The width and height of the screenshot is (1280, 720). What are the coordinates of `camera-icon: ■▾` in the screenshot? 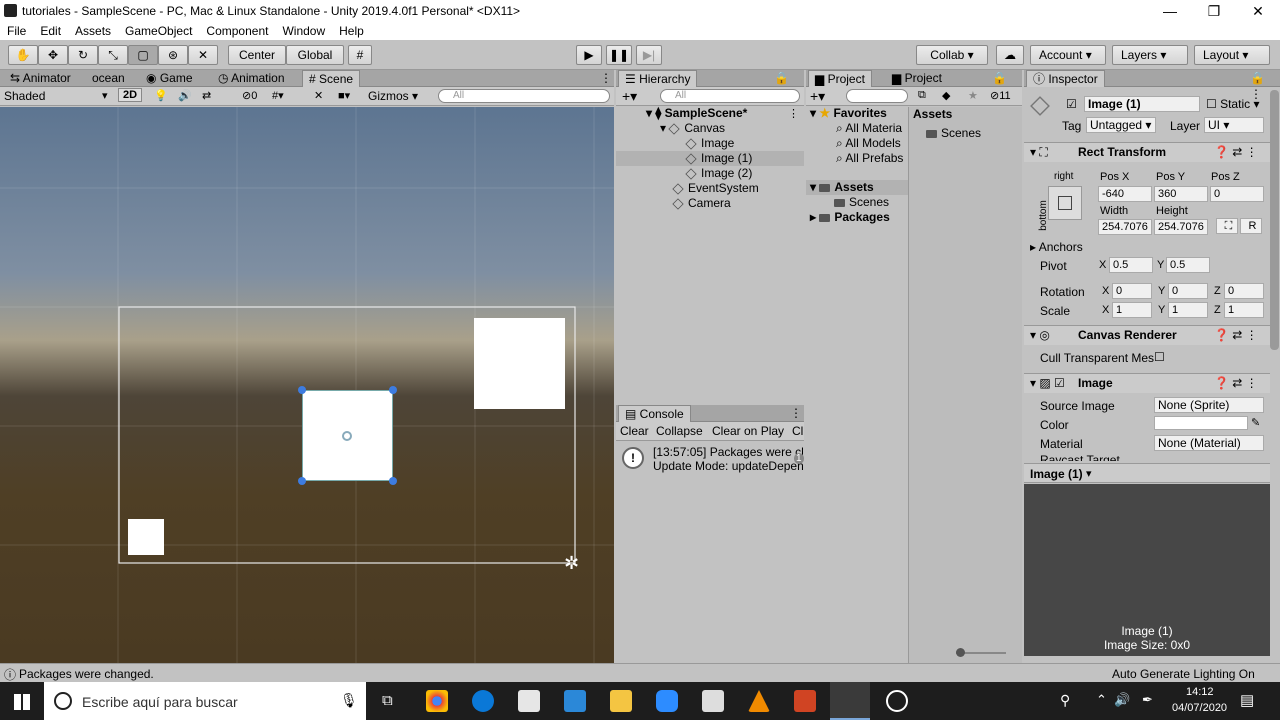 It's located at (344, 95).